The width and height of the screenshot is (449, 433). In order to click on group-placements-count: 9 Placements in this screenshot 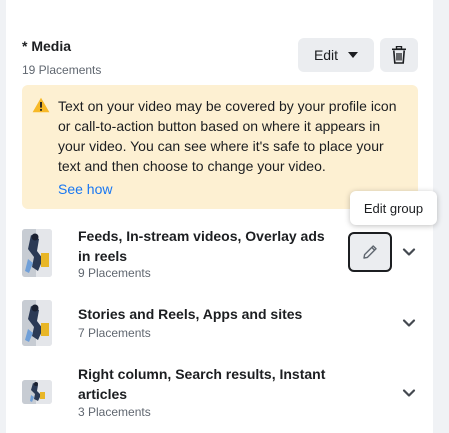, I will do `click(114, 273)`.